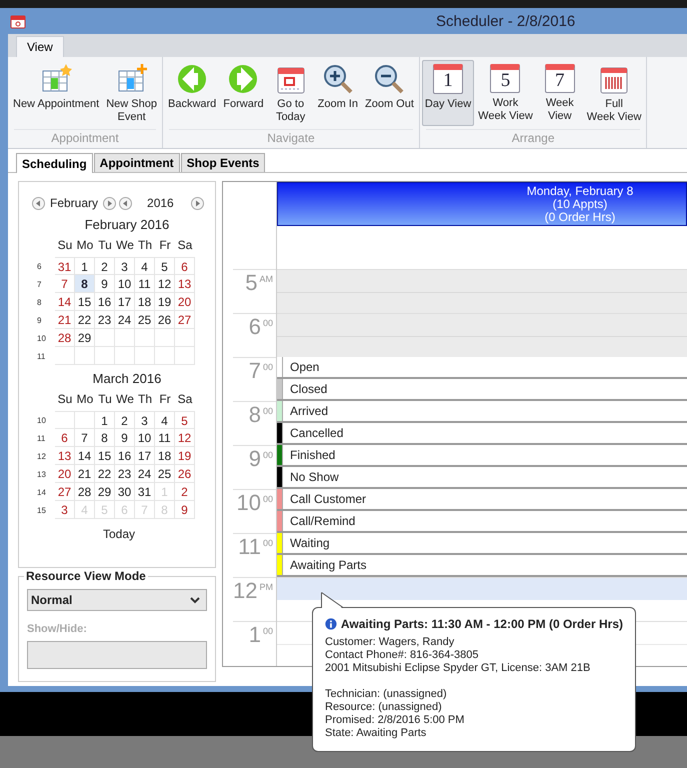 The image size is (687, 768). I want to click on ribbon-button: Backward, so click(192, 93).